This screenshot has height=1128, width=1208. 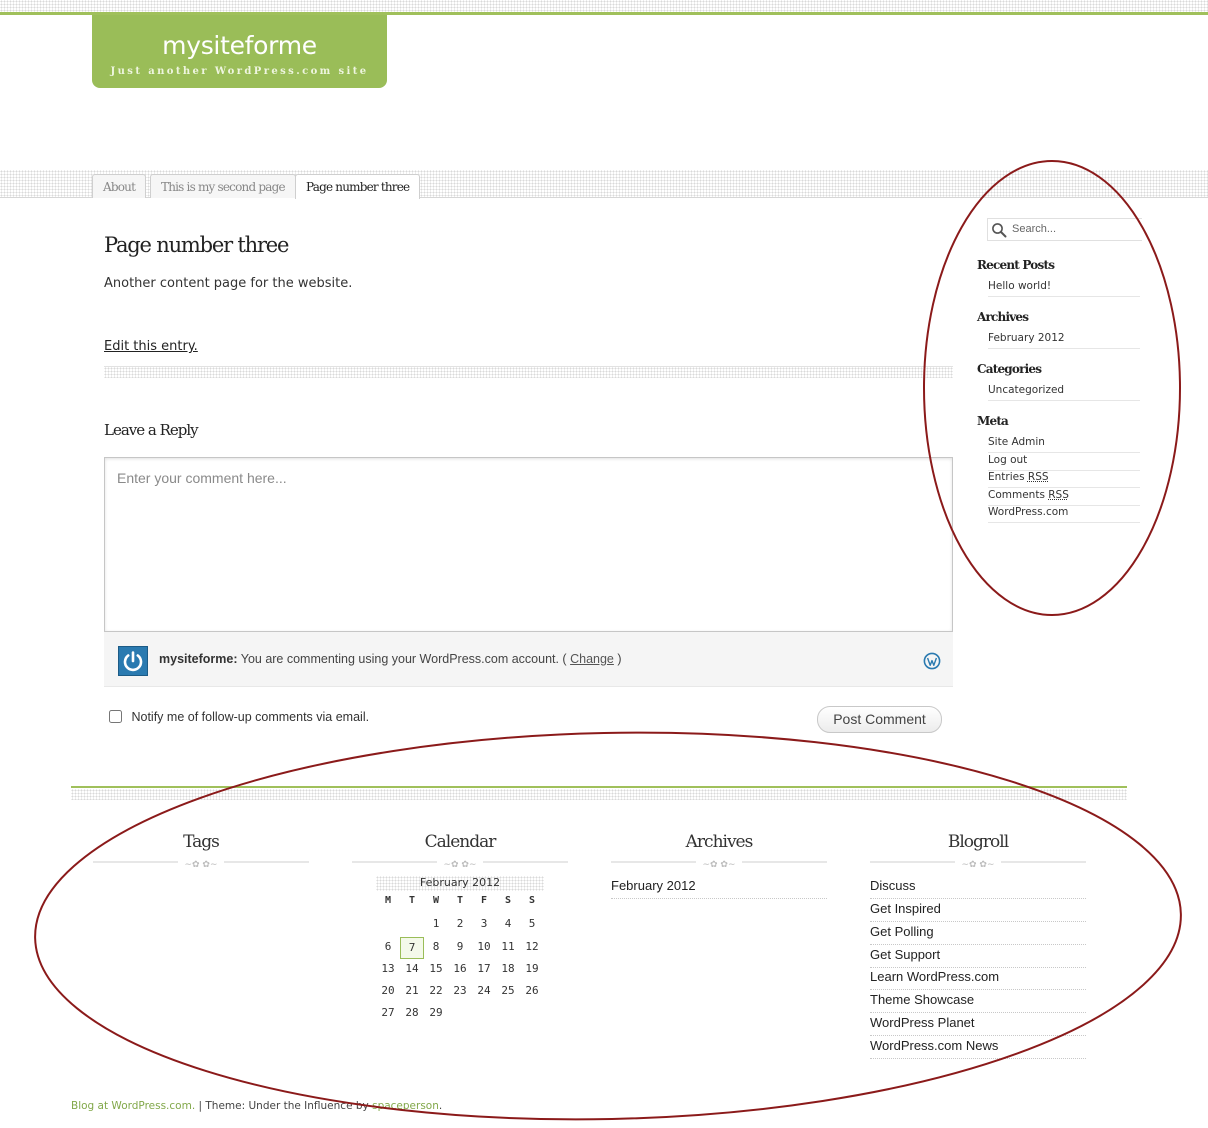 I want to click on meta-wordpress-com: WordPress.com, so click(x=1064, y=514).